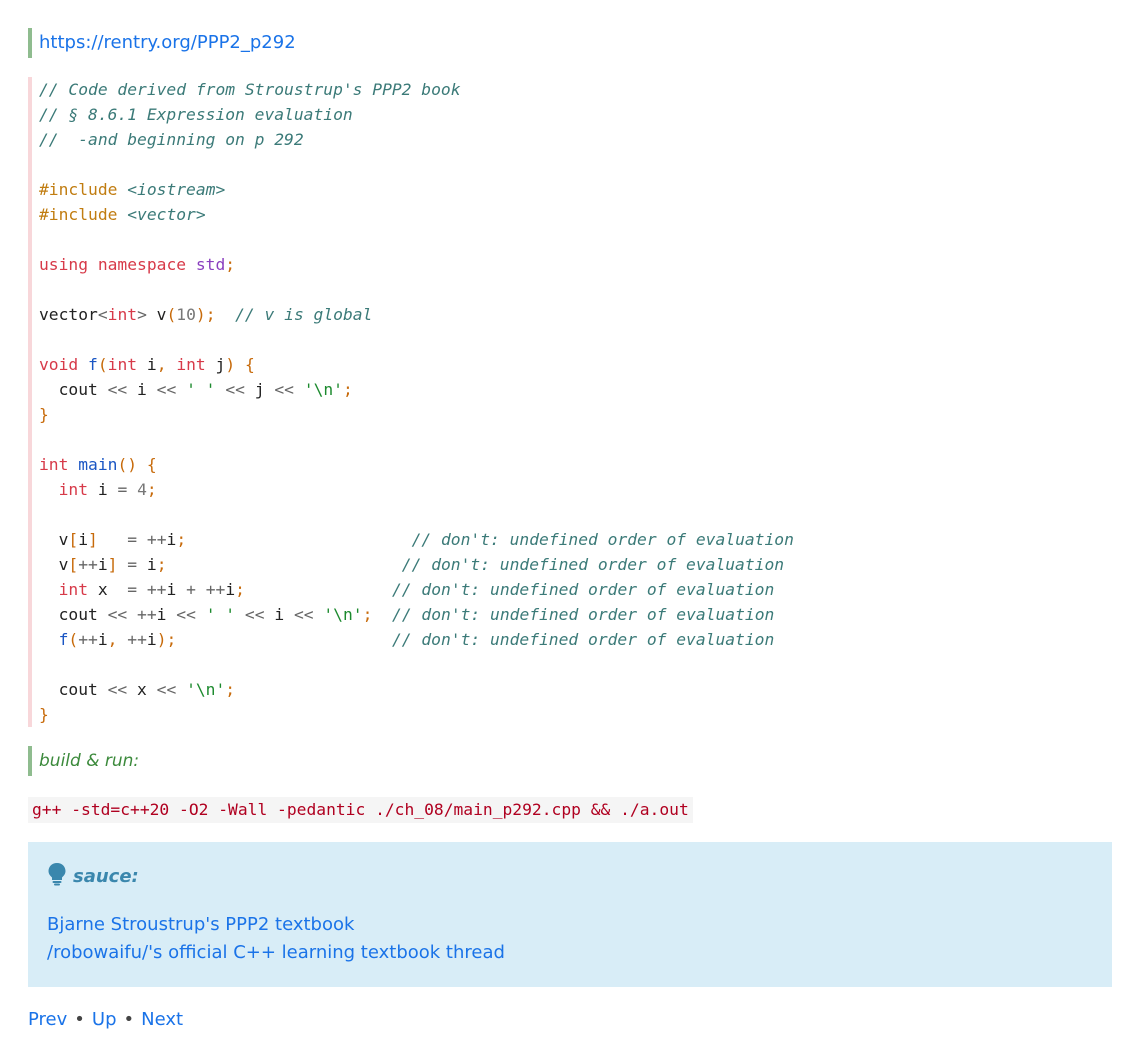 This screenshot has height=1062, width=1140. I want to click on code-comment: // -and beginning on p 292, so click(171, 139).